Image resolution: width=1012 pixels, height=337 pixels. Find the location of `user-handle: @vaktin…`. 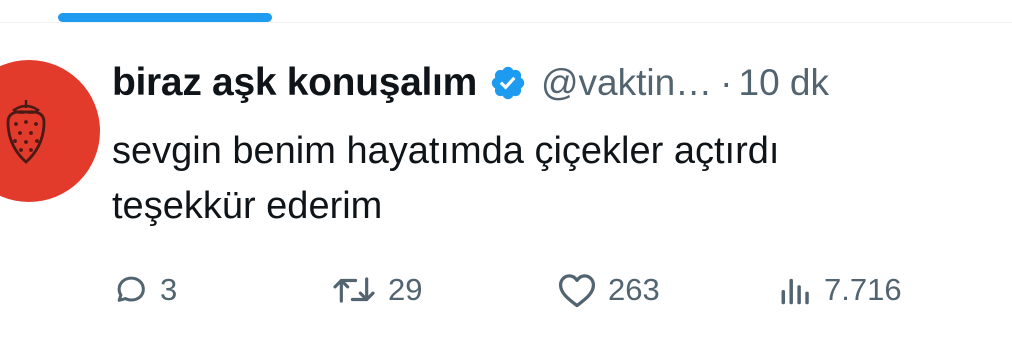

user-handle: @vaktin… is located at coordinates (626, 83).